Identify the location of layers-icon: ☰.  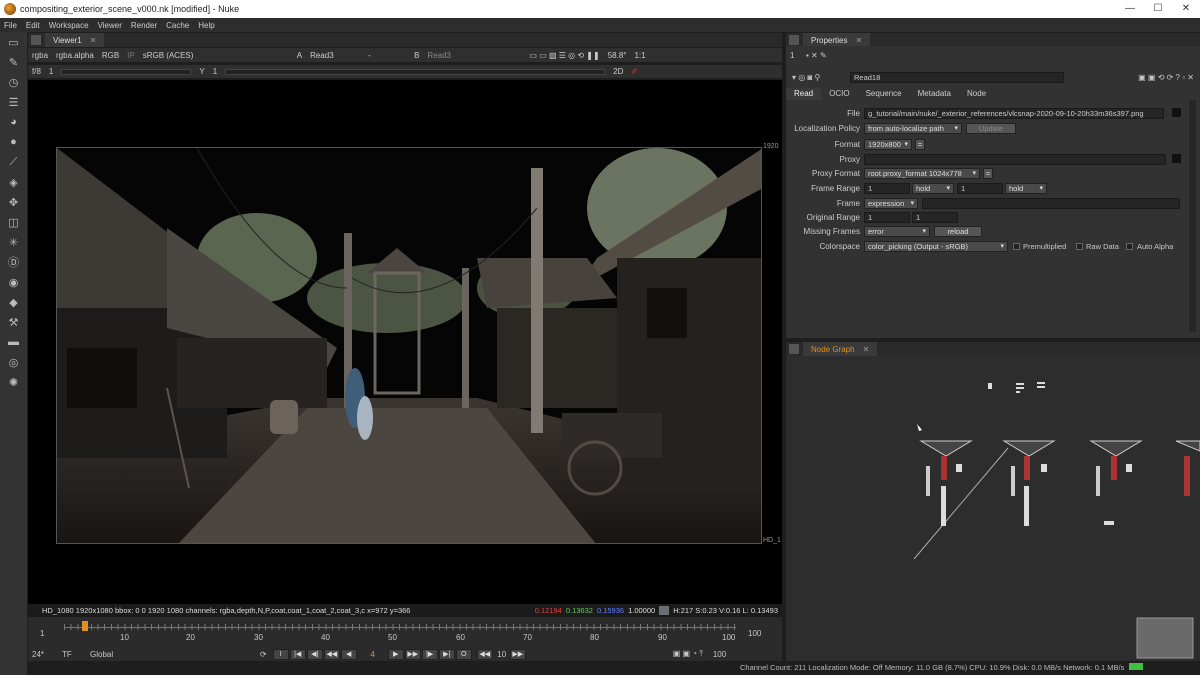
(13, 102).